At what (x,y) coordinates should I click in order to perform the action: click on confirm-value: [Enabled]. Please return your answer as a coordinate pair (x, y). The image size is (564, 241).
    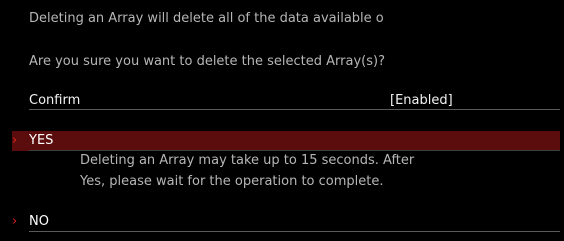
    Looking at the image, I should click on (421, 100).